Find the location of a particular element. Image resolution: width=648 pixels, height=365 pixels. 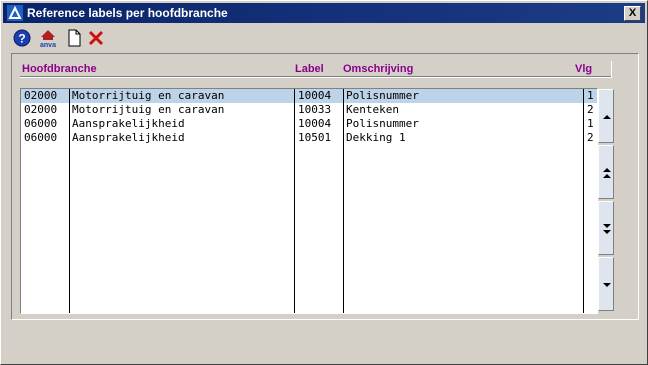

header-divider is located at coordinates (316, 77).